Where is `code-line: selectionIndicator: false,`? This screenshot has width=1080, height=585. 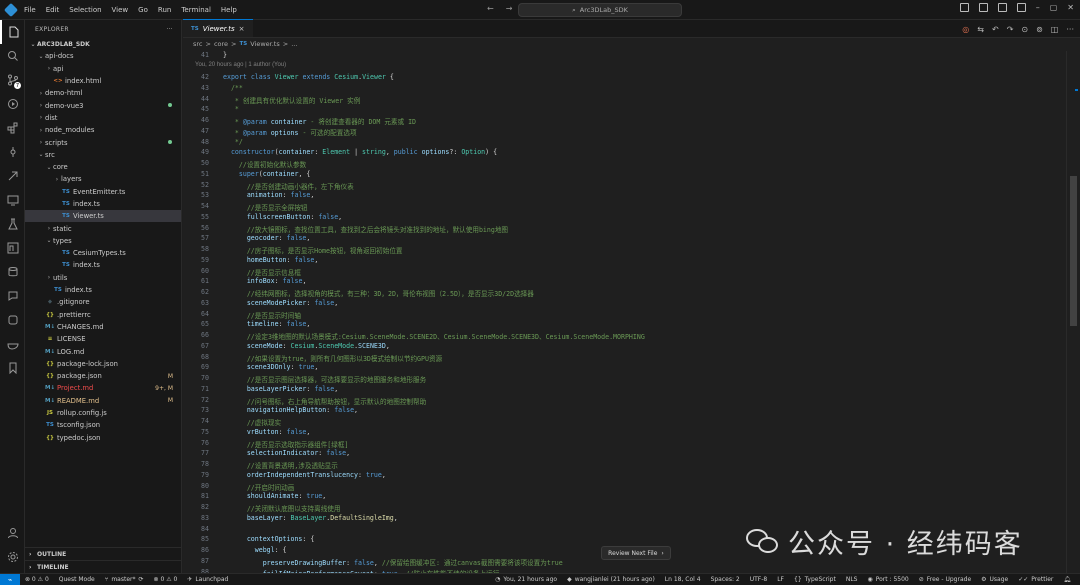
code-line: selectionIndicator: false, is located at coordinates (286, 453).